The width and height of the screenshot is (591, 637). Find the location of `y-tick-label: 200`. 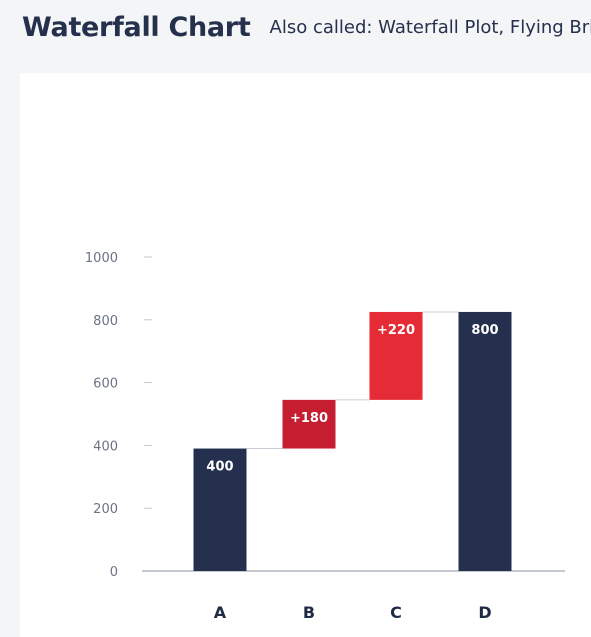

y-tick-label: 200 is located at coordinates (105, 509).